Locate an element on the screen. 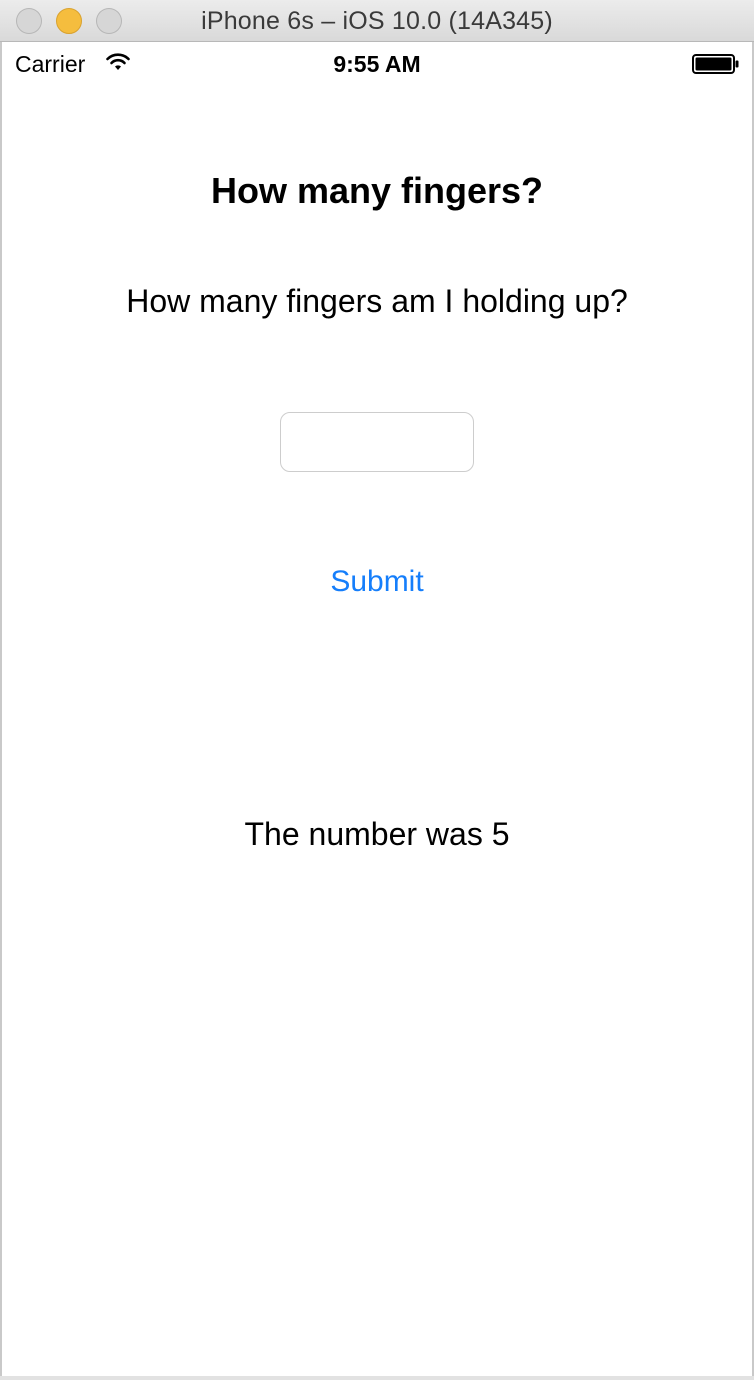 This screenshot has height=1380, width=754. window-edge-left is located at coordinates (1, 711).